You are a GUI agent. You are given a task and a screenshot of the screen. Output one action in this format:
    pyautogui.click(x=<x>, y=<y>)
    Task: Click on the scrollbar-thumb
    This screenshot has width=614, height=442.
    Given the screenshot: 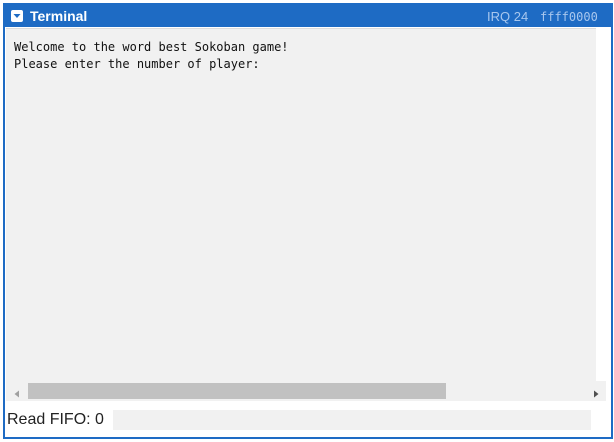 What is the action you would take?
    pyautogui.click(x=237, y=391)
    